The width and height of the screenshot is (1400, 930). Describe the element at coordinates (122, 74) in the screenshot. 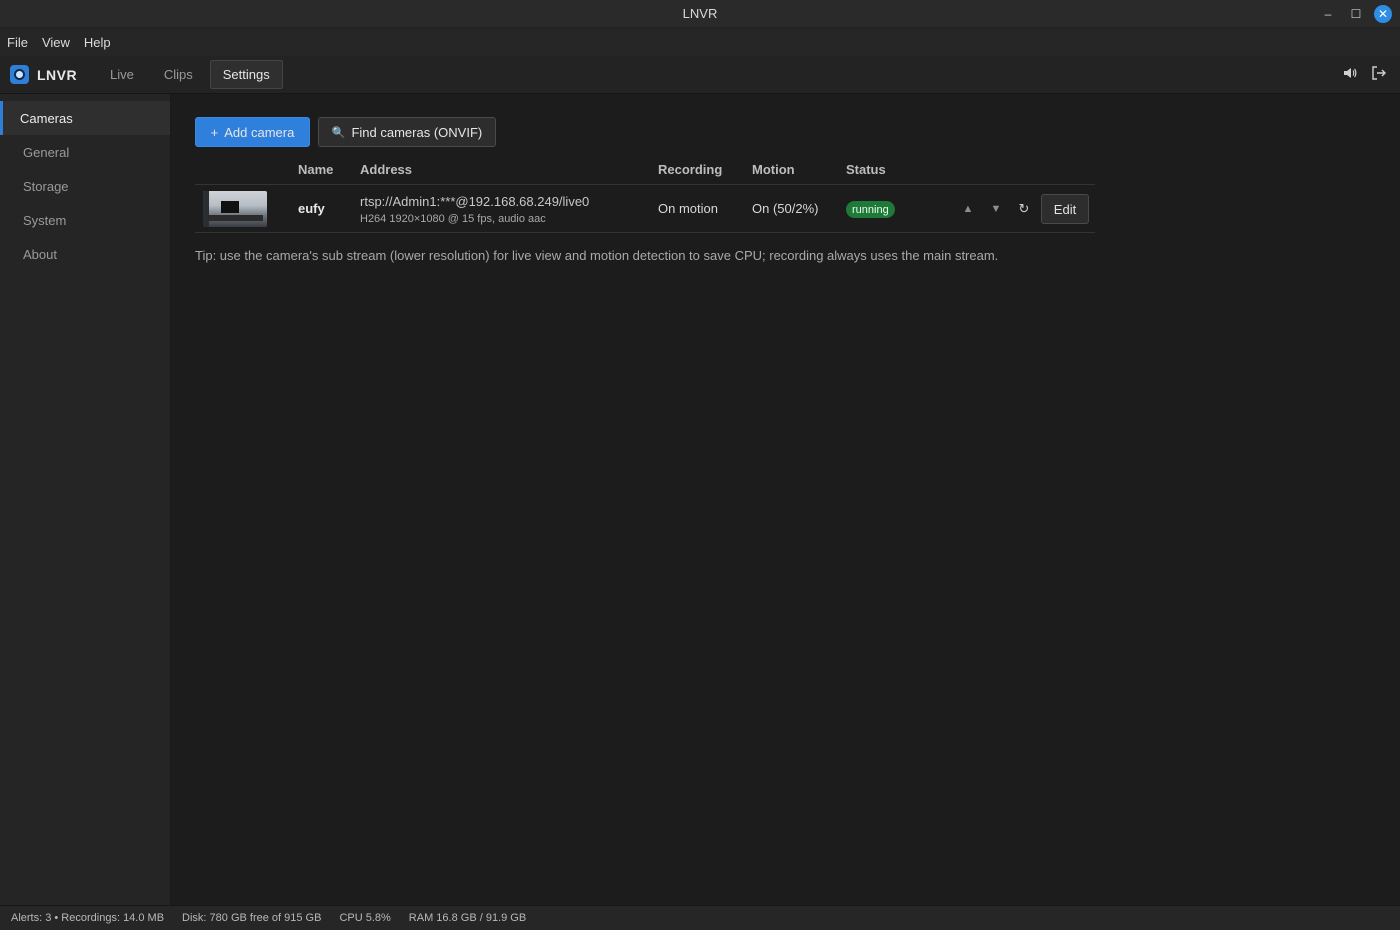

I see `tab-live: Live` at that location.